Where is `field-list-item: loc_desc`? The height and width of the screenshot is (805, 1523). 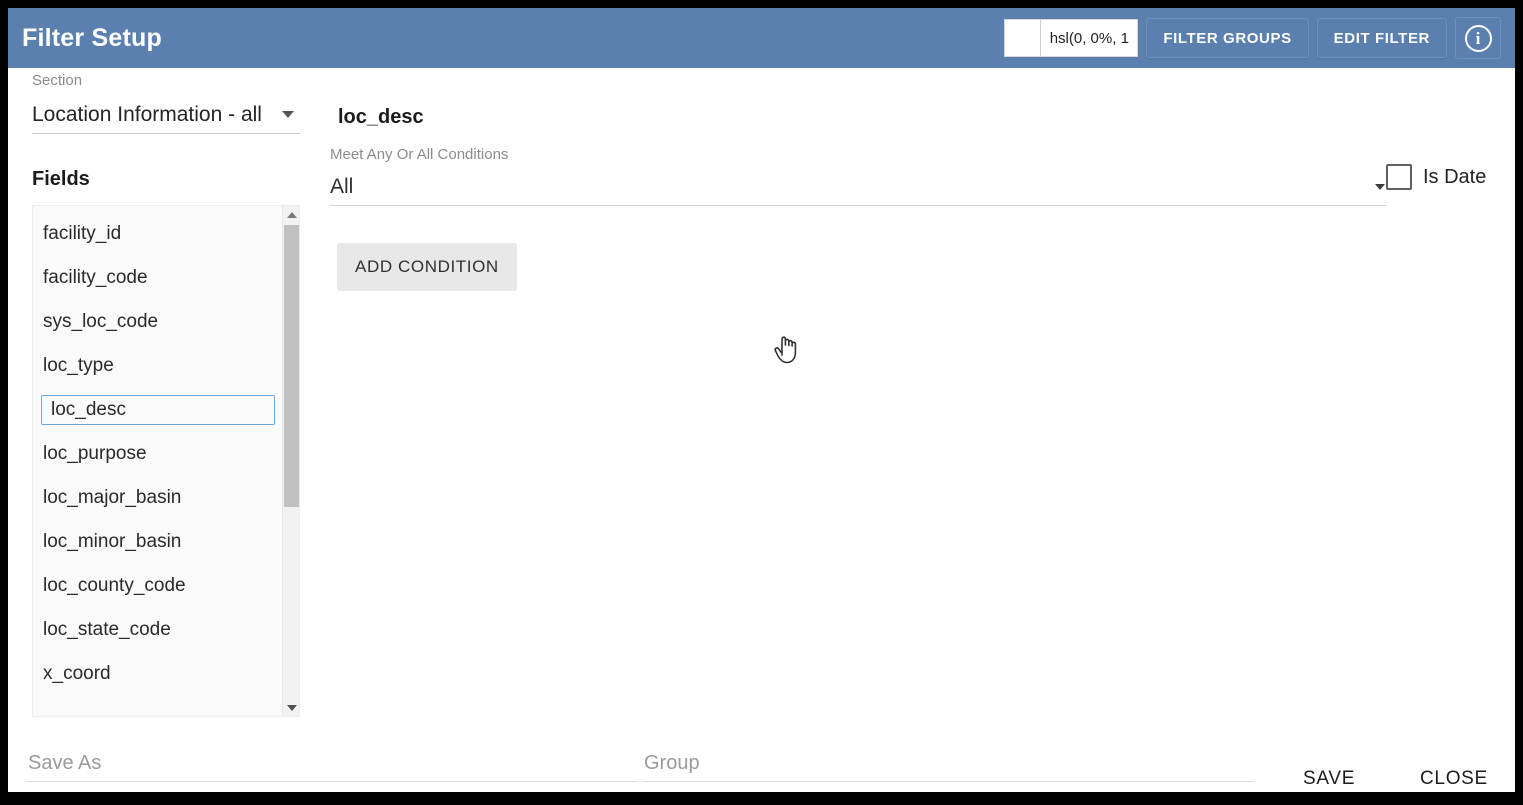
field-list-item: loc_desc is located at coordinates (158, 410).